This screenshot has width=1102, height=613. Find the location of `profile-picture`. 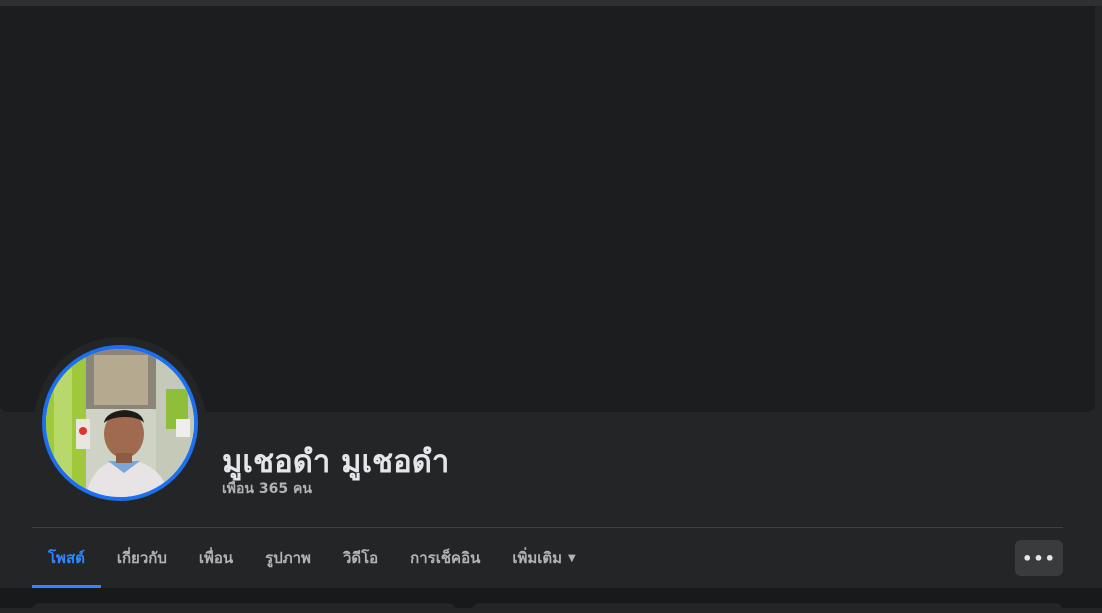

profile-picture is located at coordinates (120, 423).